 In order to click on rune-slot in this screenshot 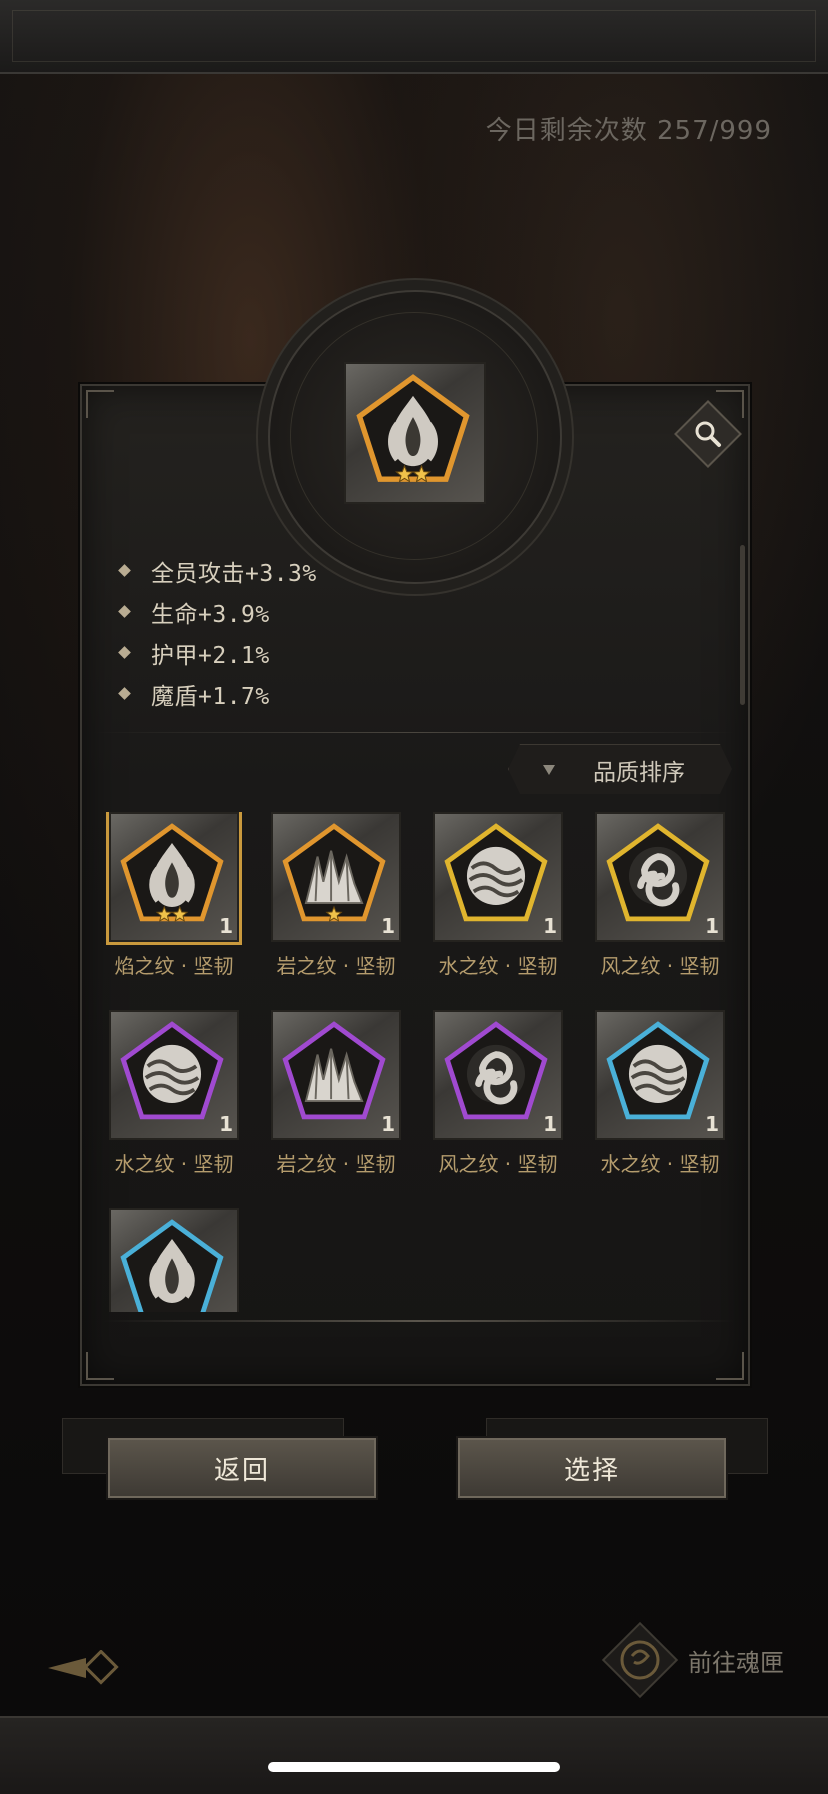, I will do `click(174, 1260)`.